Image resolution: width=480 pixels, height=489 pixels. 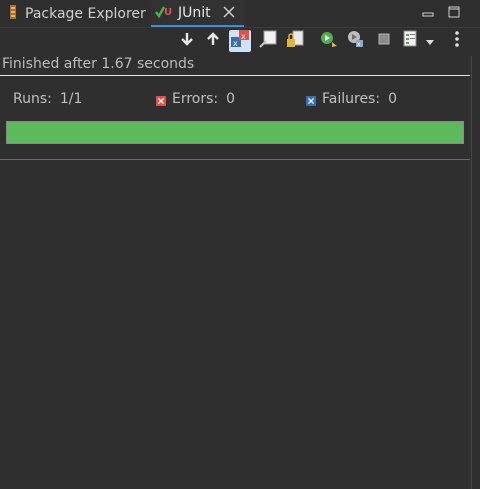 I want to click on rerun-button, so click(x=329, y=41).